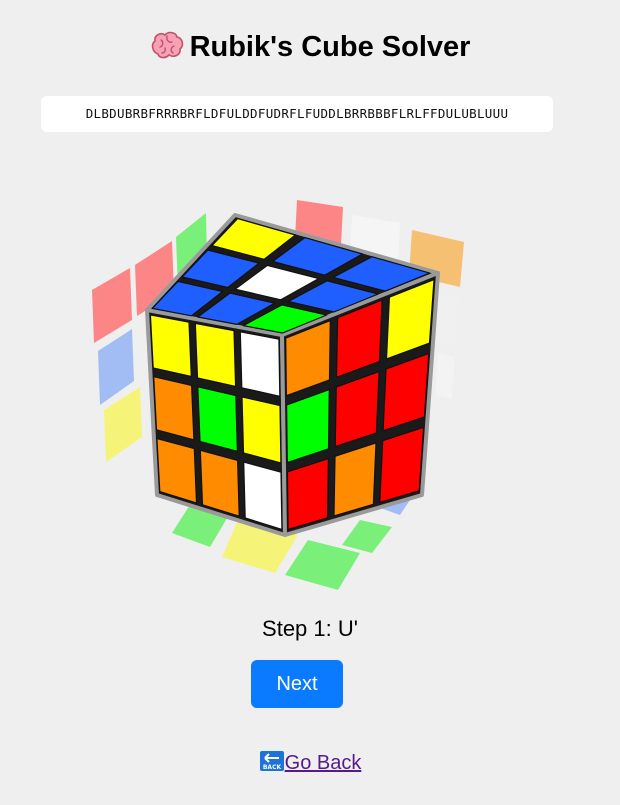  I want to click on page-title: Rubik's Cube Solver, so click(310, 47).